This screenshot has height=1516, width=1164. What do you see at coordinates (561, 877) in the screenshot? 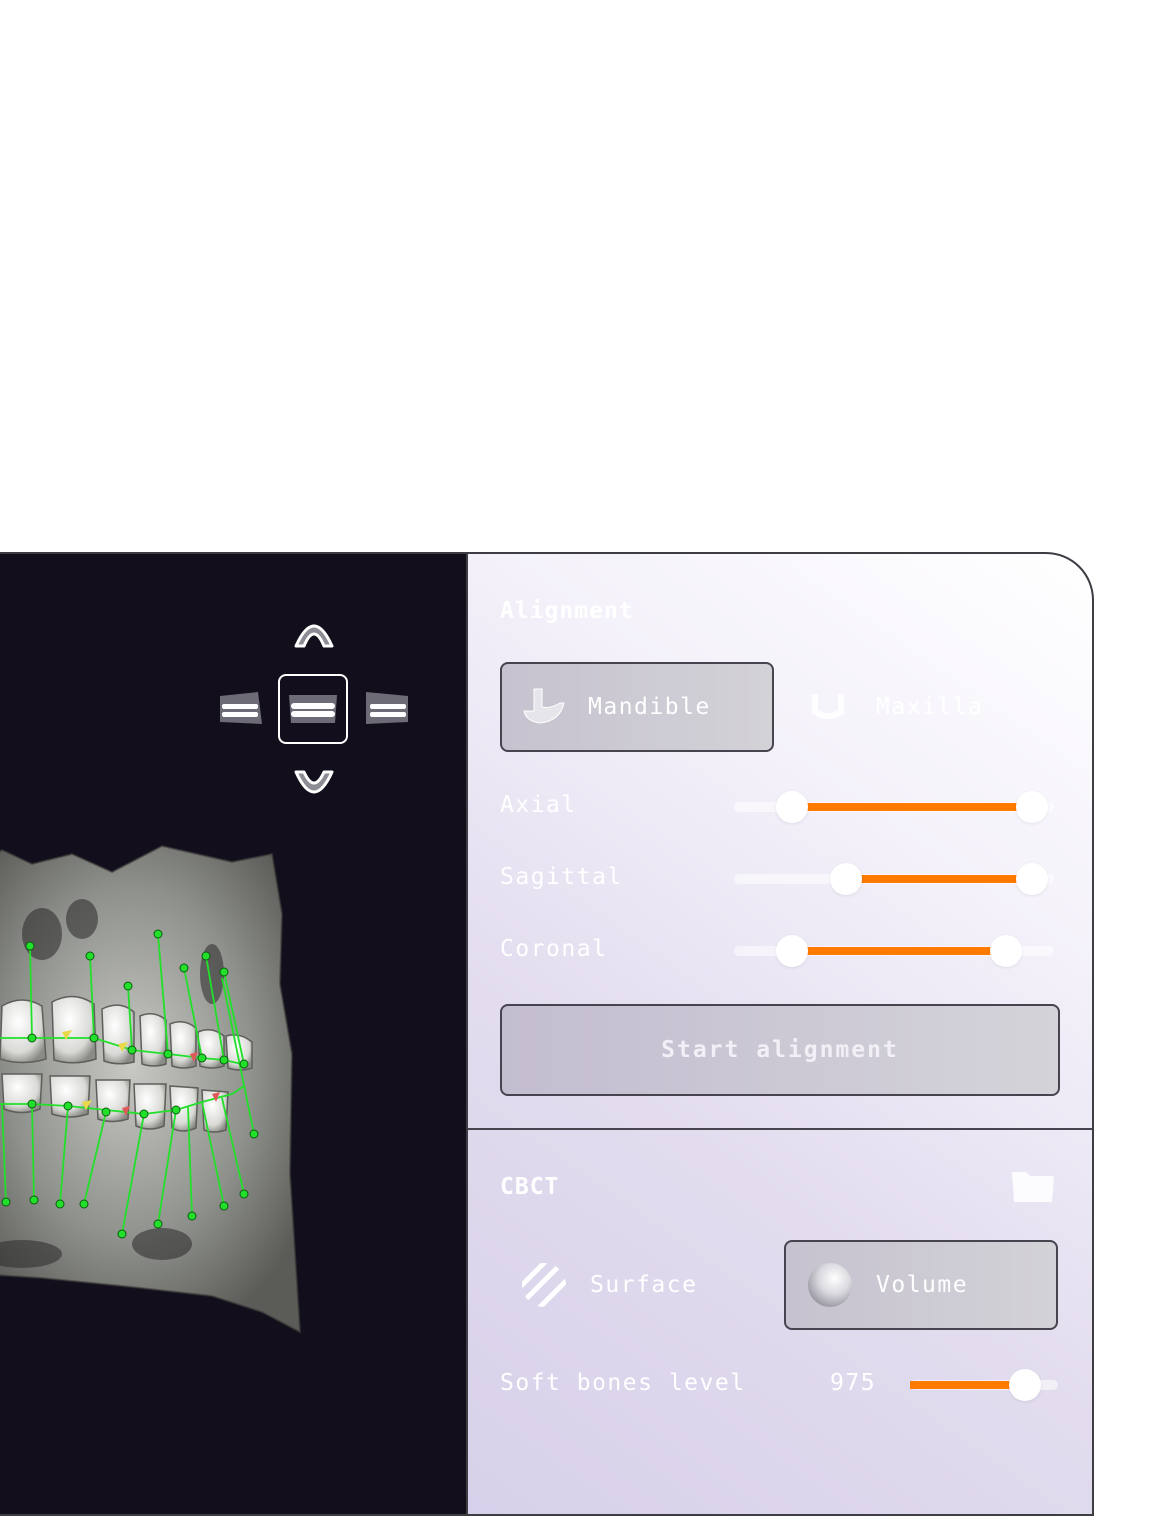
I see `sagittal-label: Sagittal` at bounding box center [561, 877].